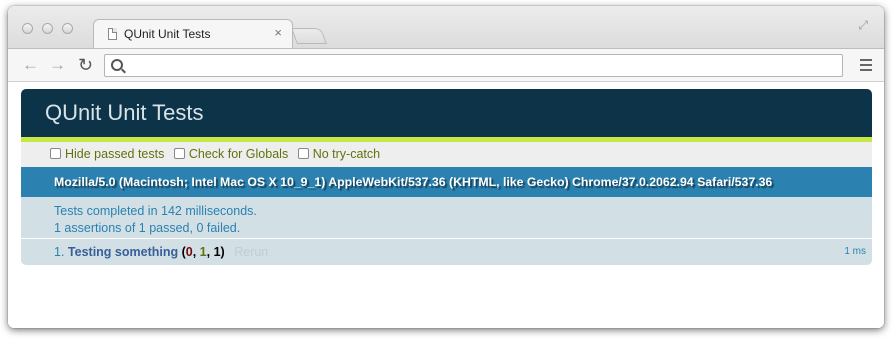 The height and width of the screenshot is (343, 894). What do you see at coordinates (179, 153) in the screenshot?
I see `check-globals-checkbox` at bounding box center [179, 153].